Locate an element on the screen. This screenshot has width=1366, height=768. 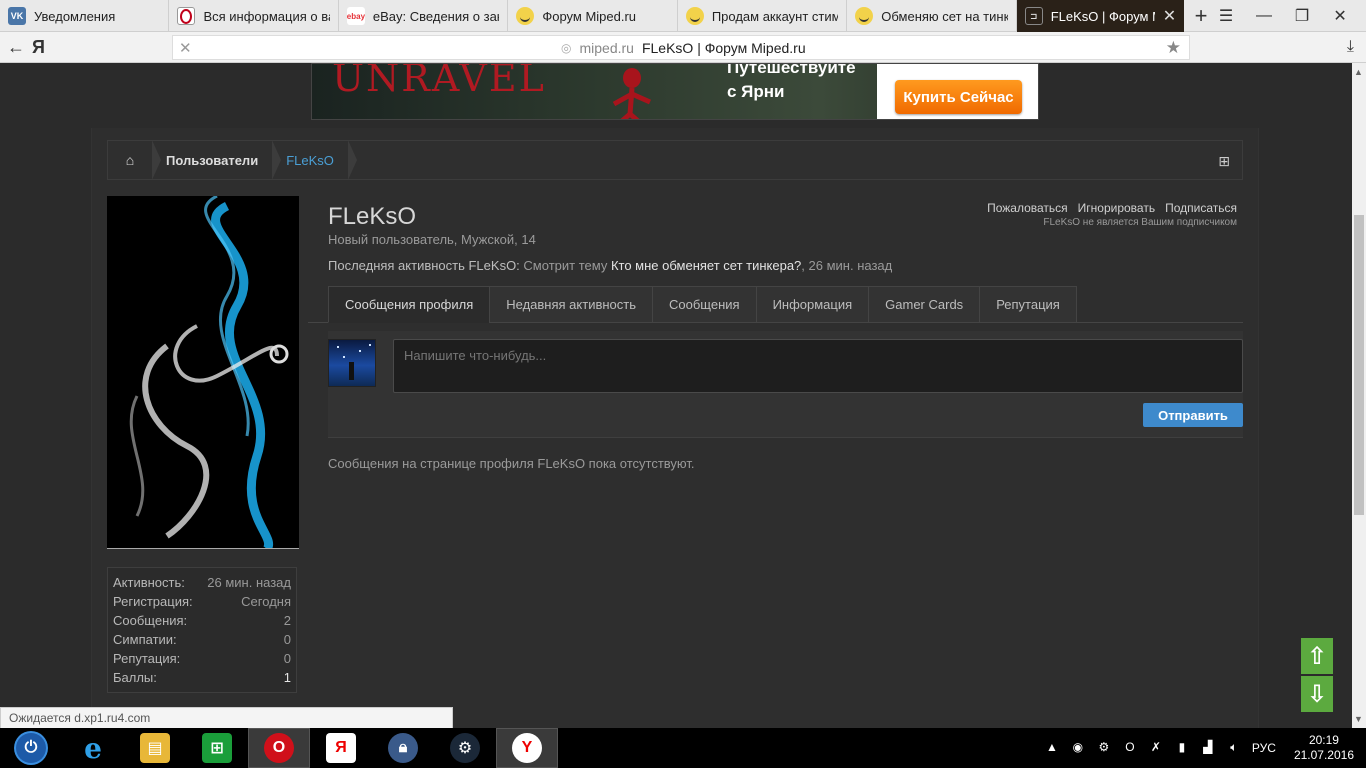
site-icon: ⊐ is located at coordinates (1033, 16).